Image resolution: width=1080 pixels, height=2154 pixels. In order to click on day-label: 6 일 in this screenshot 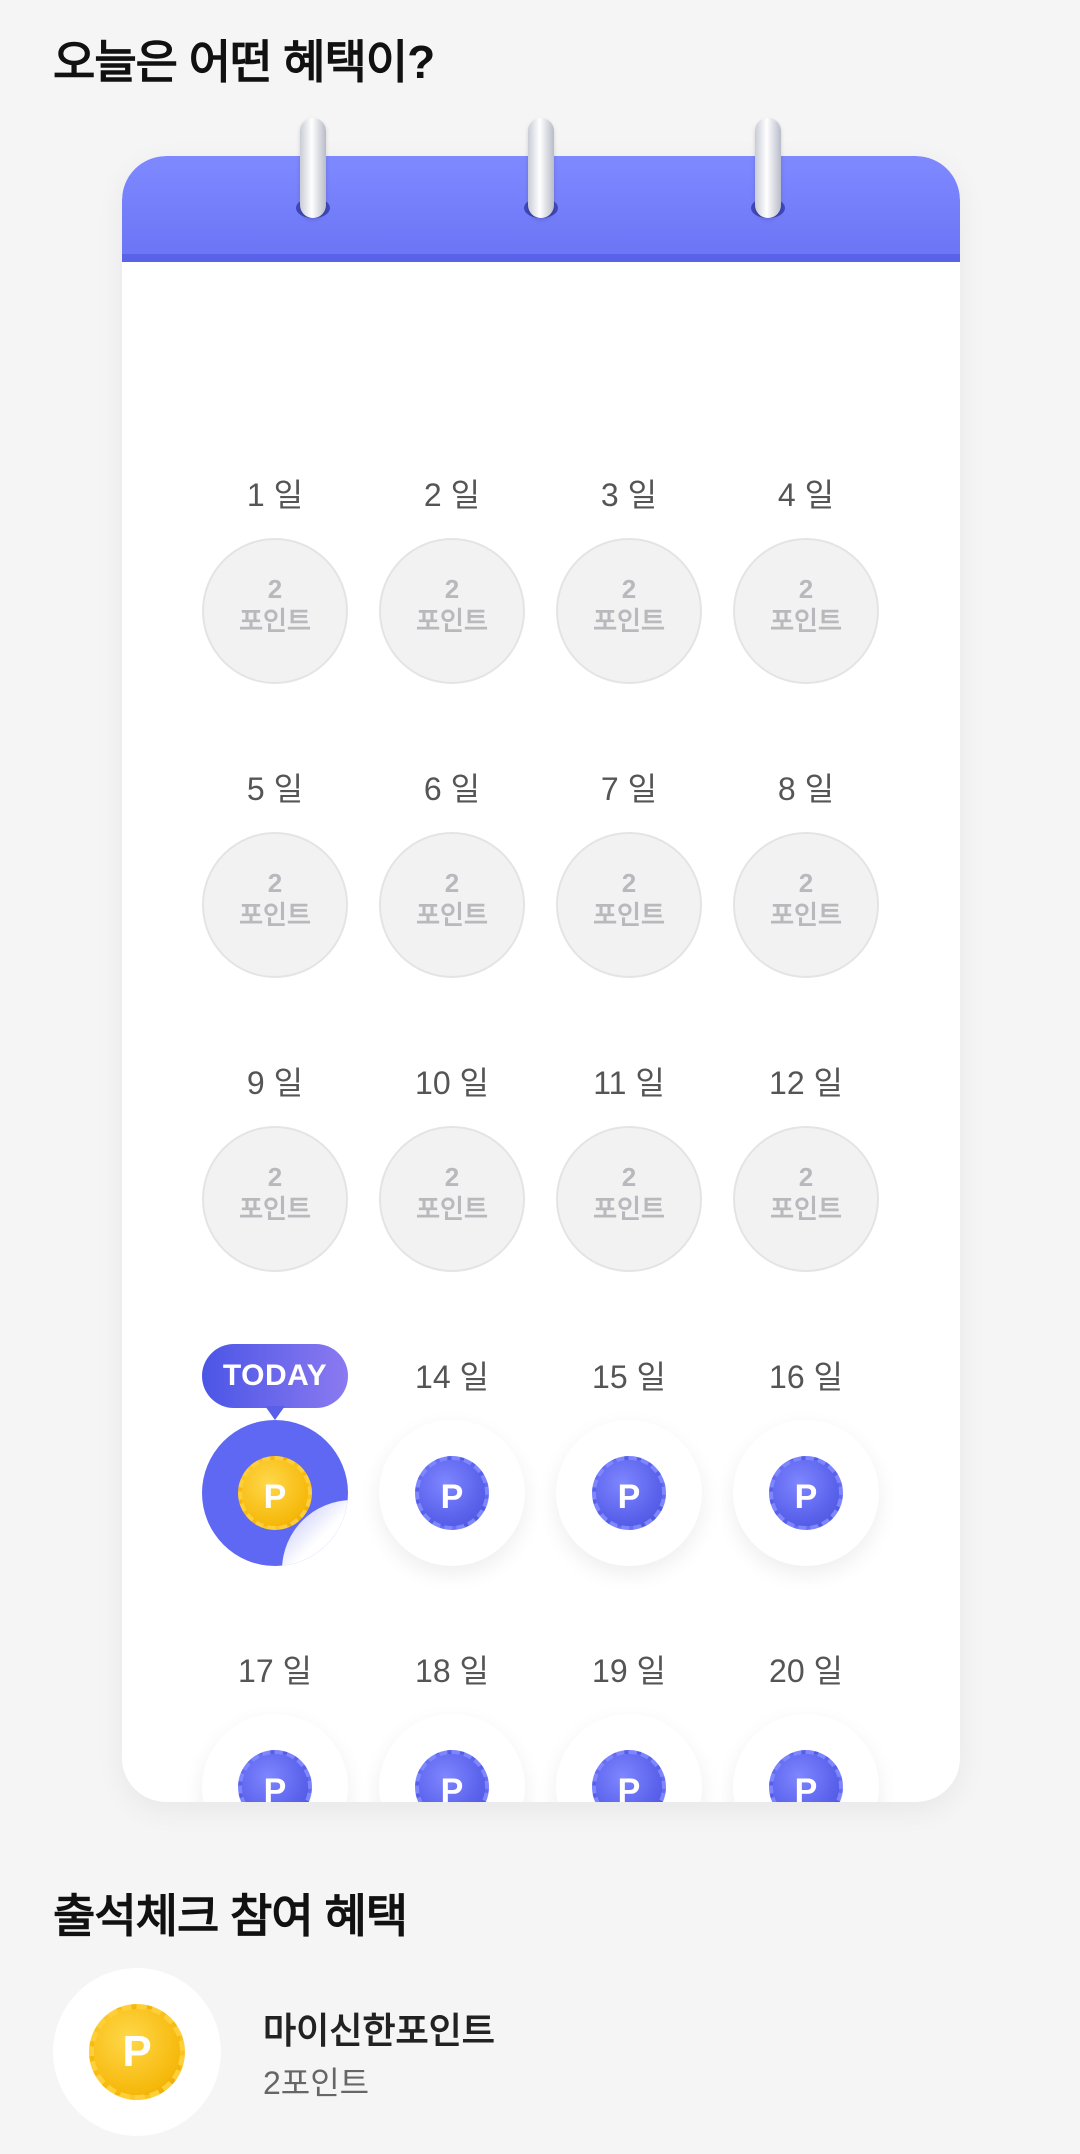, I will do `click(452, 789)`.